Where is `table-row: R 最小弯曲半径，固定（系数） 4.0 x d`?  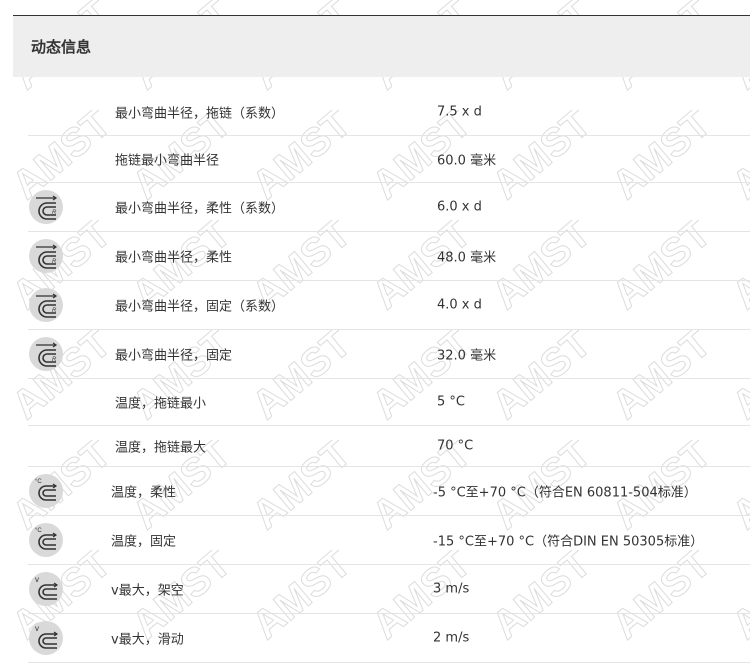 table-row: R 最小弯曲半径，固定（系数） 4.0 x d is located at coordinates (389, 305).